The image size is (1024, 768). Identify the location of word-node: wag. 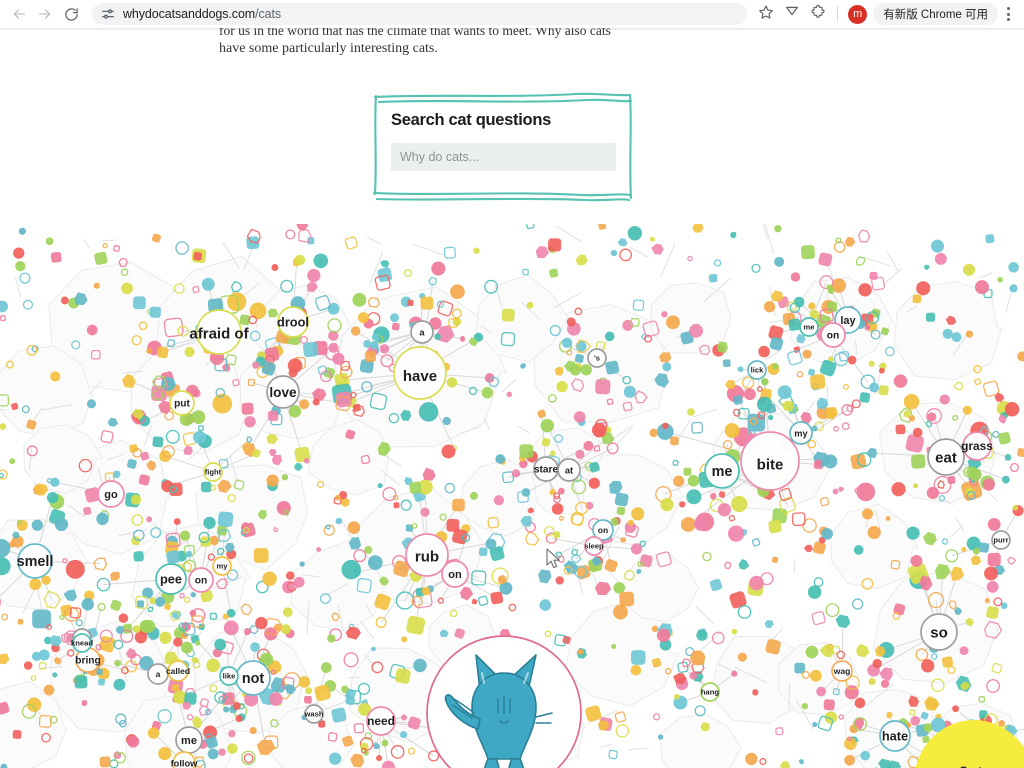
(842, 671).